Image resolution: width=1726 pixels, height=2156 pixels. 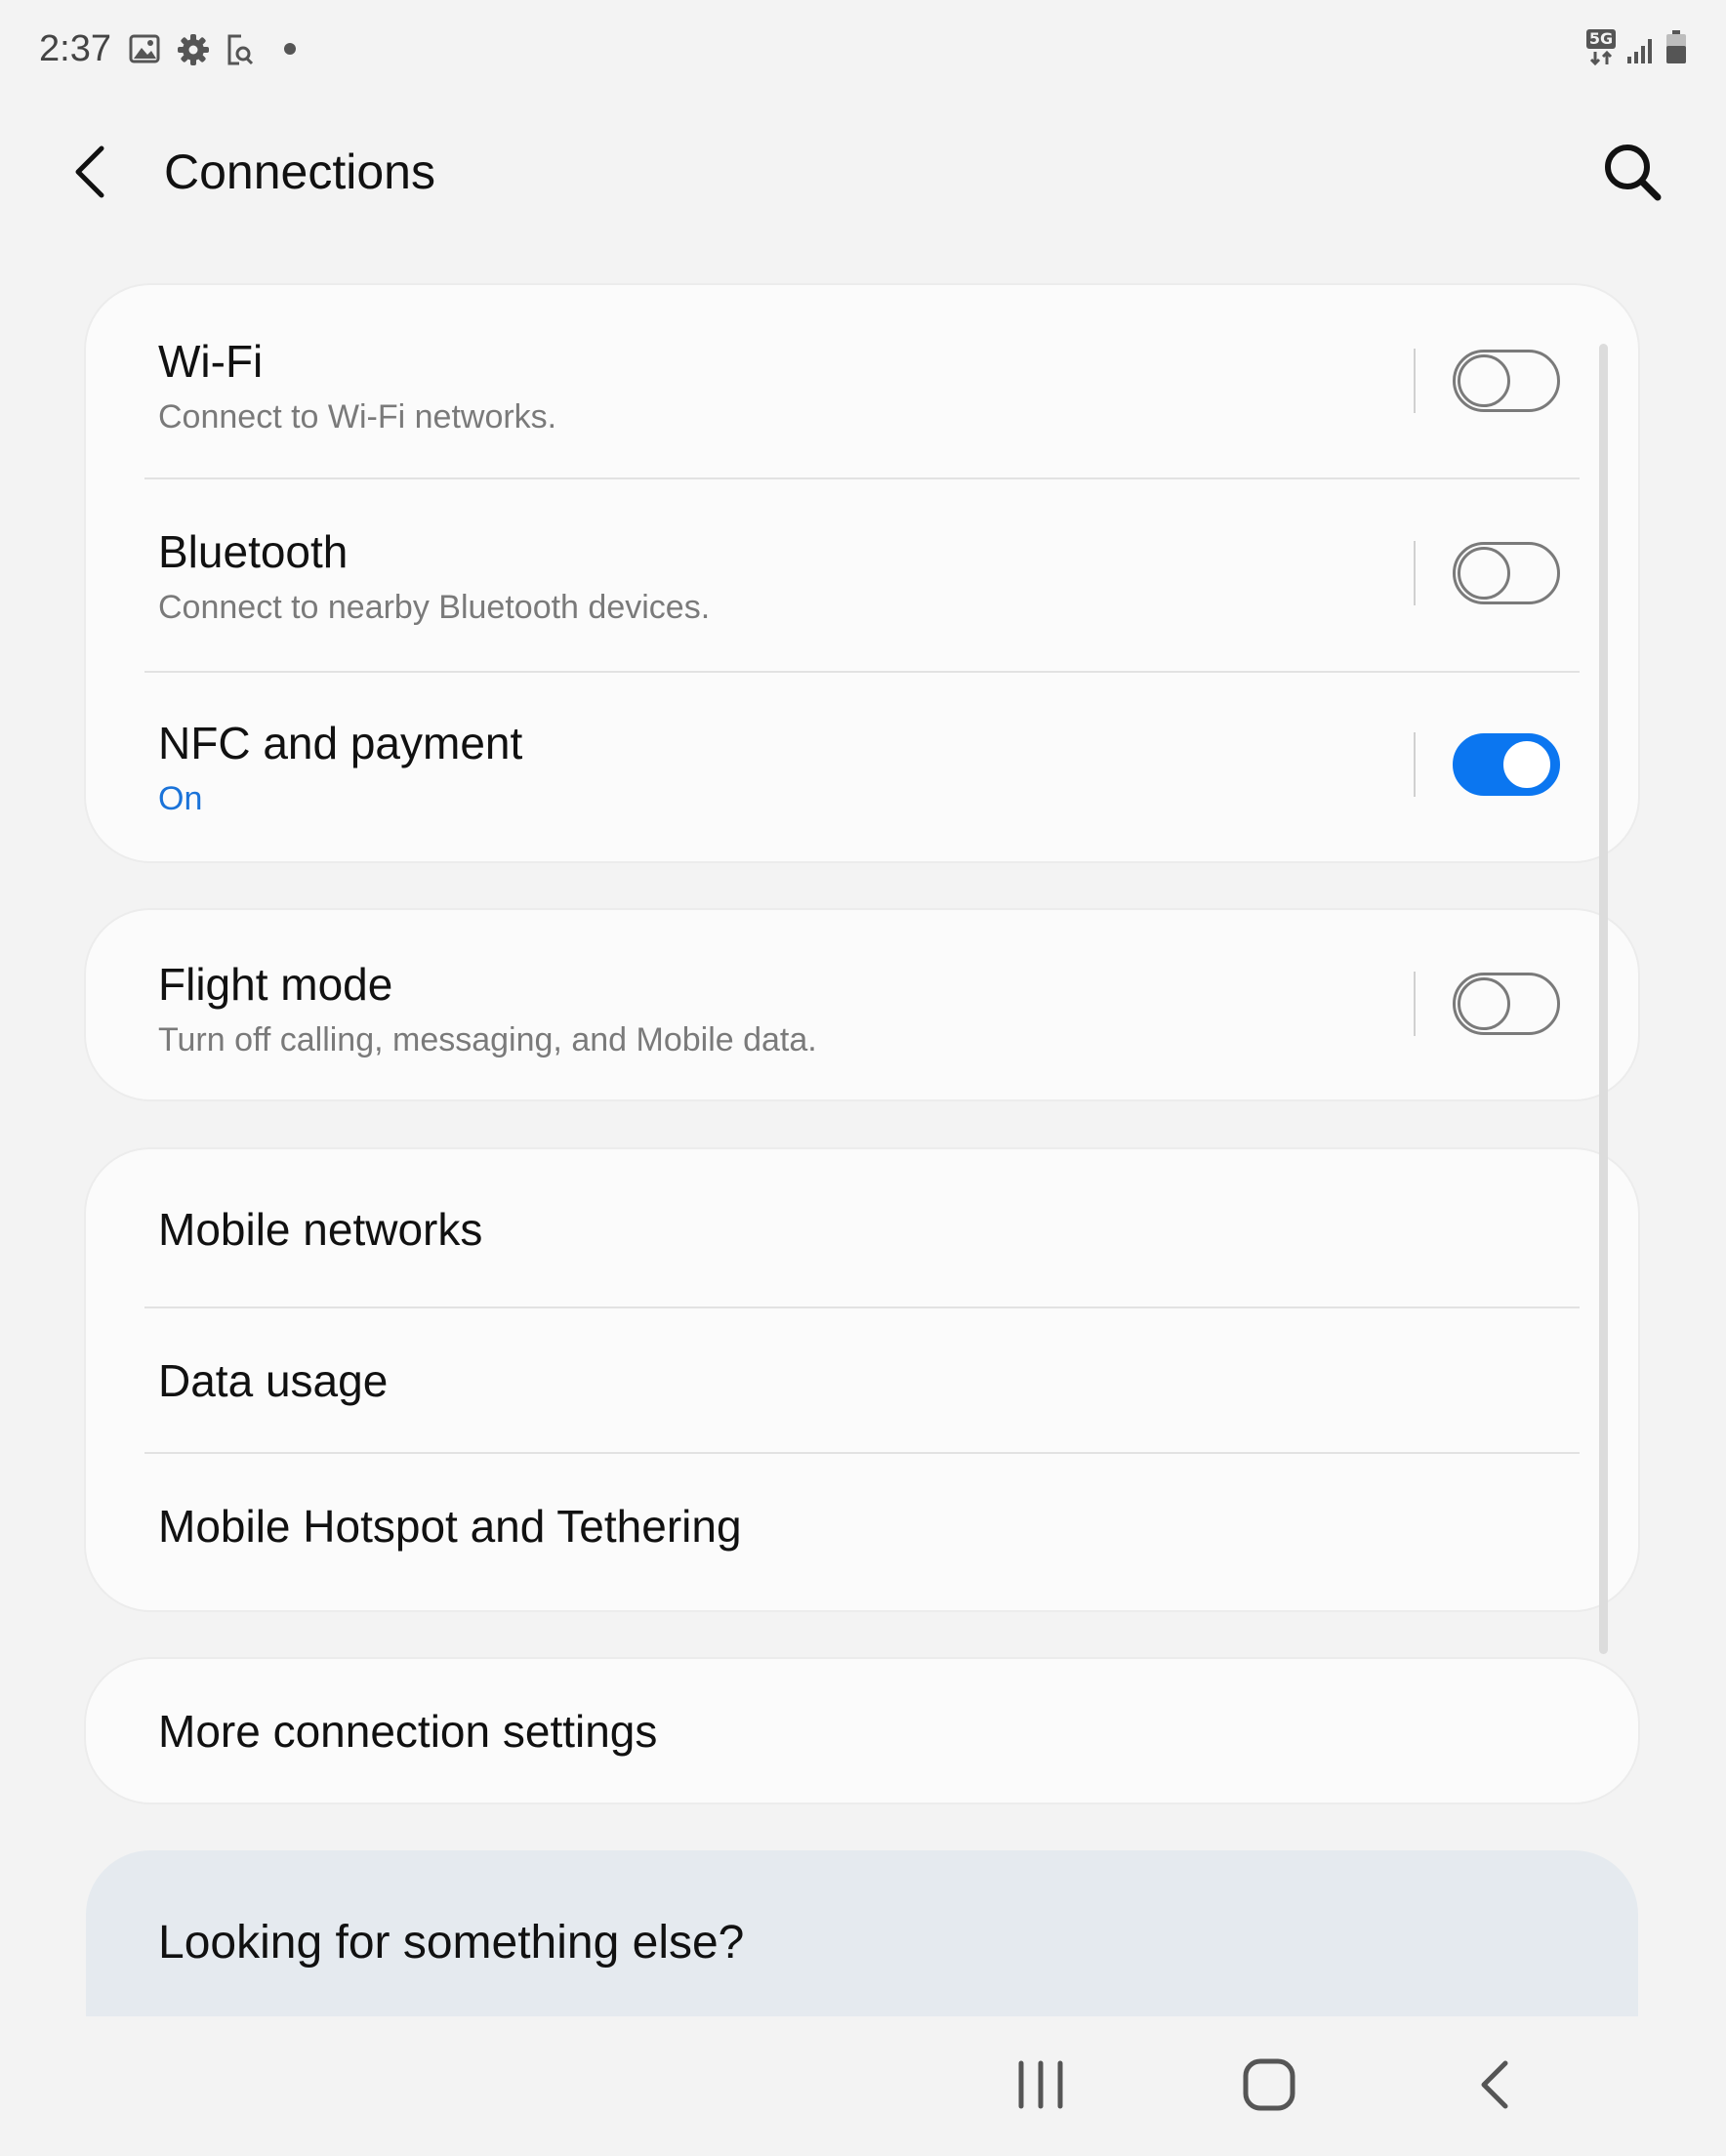 I want to click on nfc-row: NFC and payment On, so click(x=862, y=767).